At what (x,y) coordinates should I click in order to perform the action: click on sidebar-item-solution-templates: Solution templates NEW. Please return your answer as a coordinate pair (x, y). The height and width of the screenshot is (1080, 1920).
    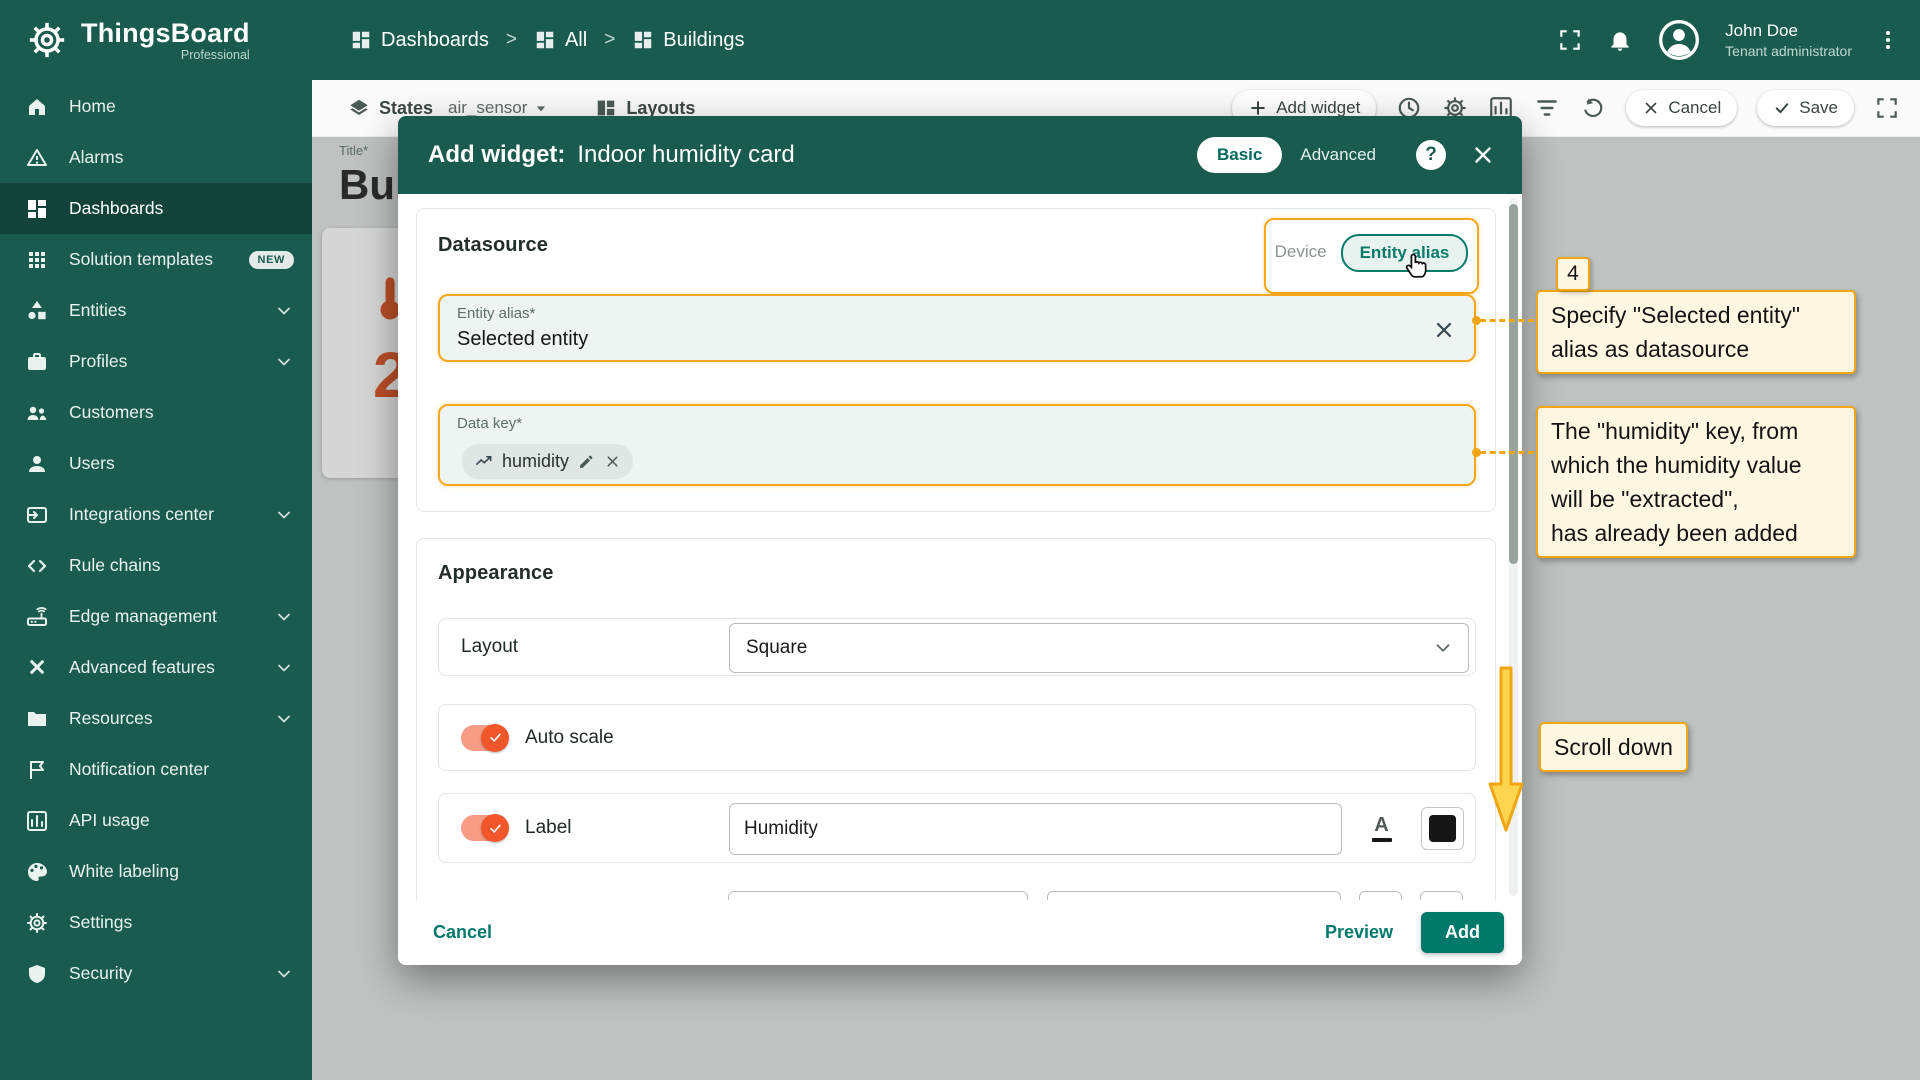
    Looking at the image, I should click on (156, 259).